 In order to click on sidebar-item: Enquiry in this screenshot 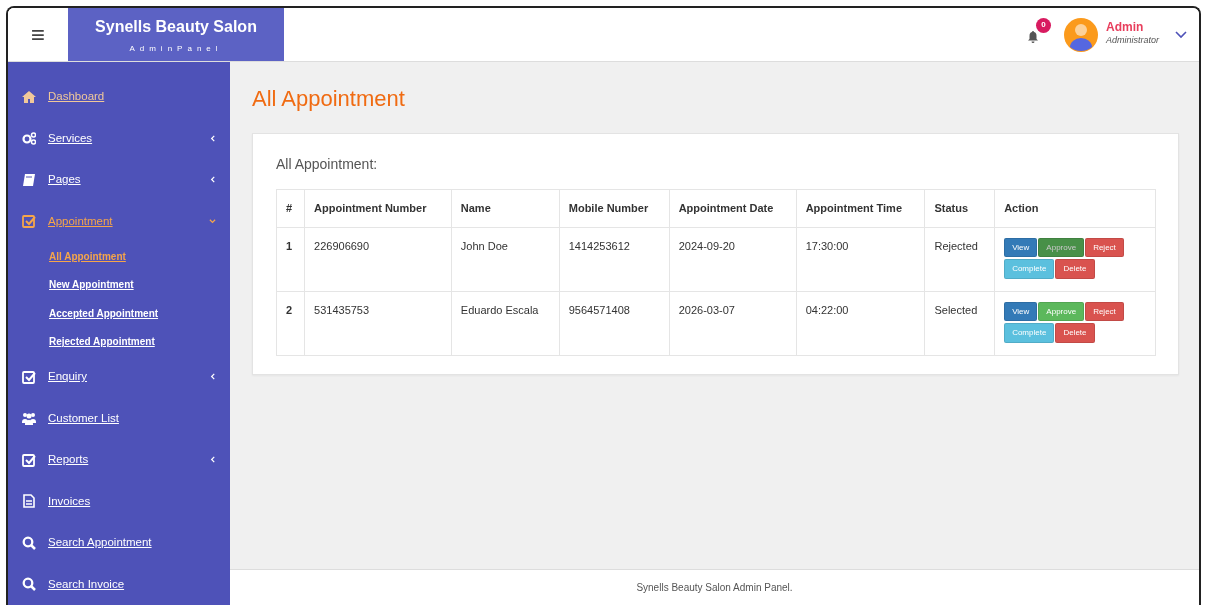, I will do `click(119, 377)`.